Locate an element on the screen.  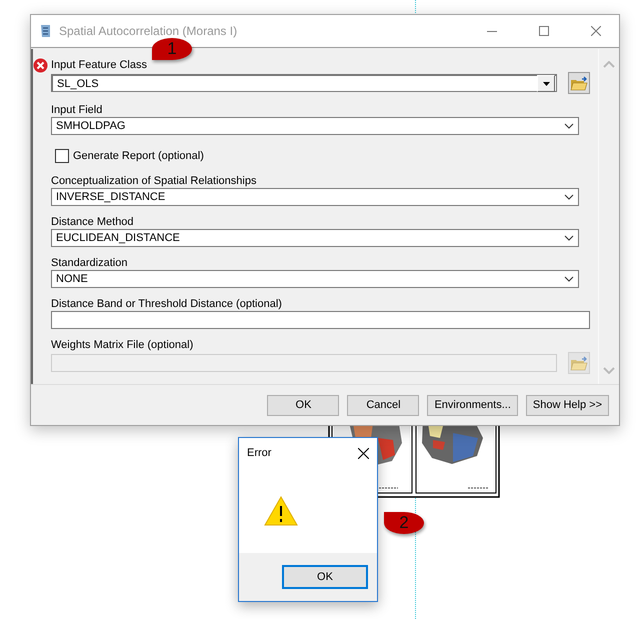
field-label: Distance Method is located at coordinates (92, 222).